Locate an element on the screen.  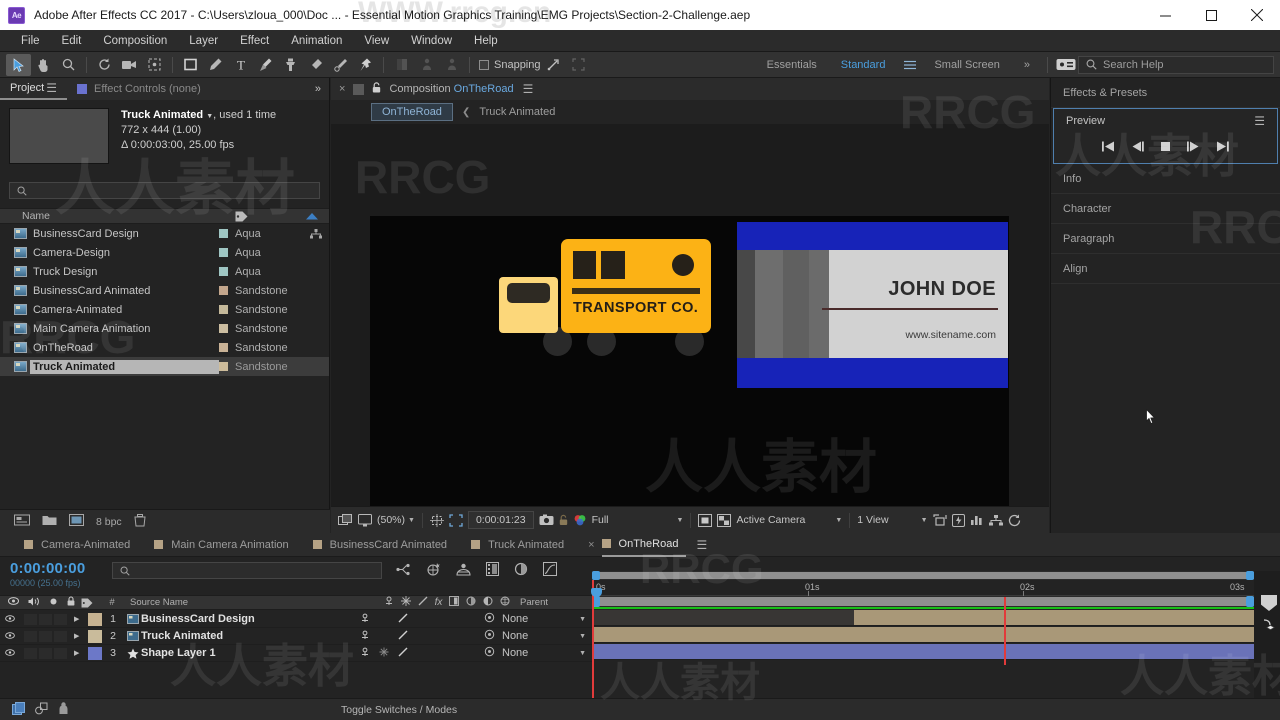
panel-character: Character is located at coordinates (1165, 209).